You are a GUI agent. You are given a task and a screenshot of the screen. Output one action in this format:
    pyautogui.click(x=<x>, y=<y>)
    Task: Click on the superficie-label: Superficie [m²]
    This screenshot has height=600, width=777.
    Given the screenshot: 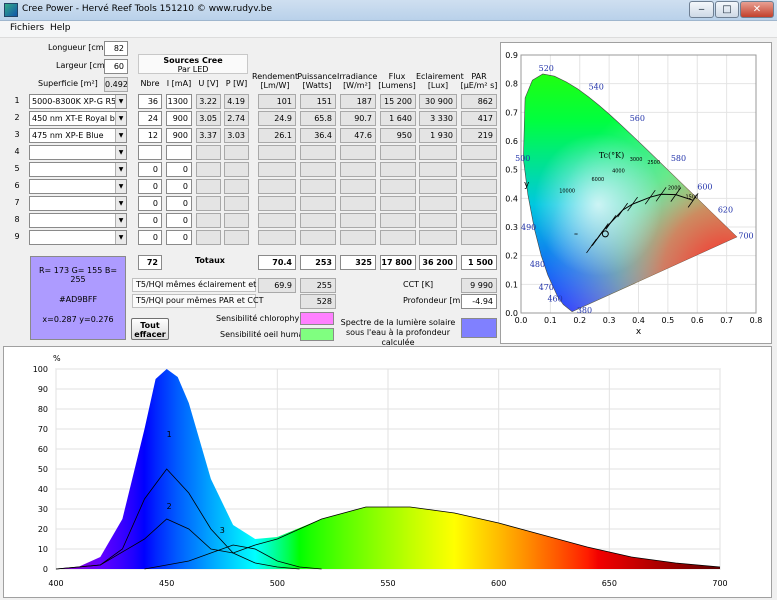 What is the action you would take?
    pyautogui.click(x=68, y=83)
    